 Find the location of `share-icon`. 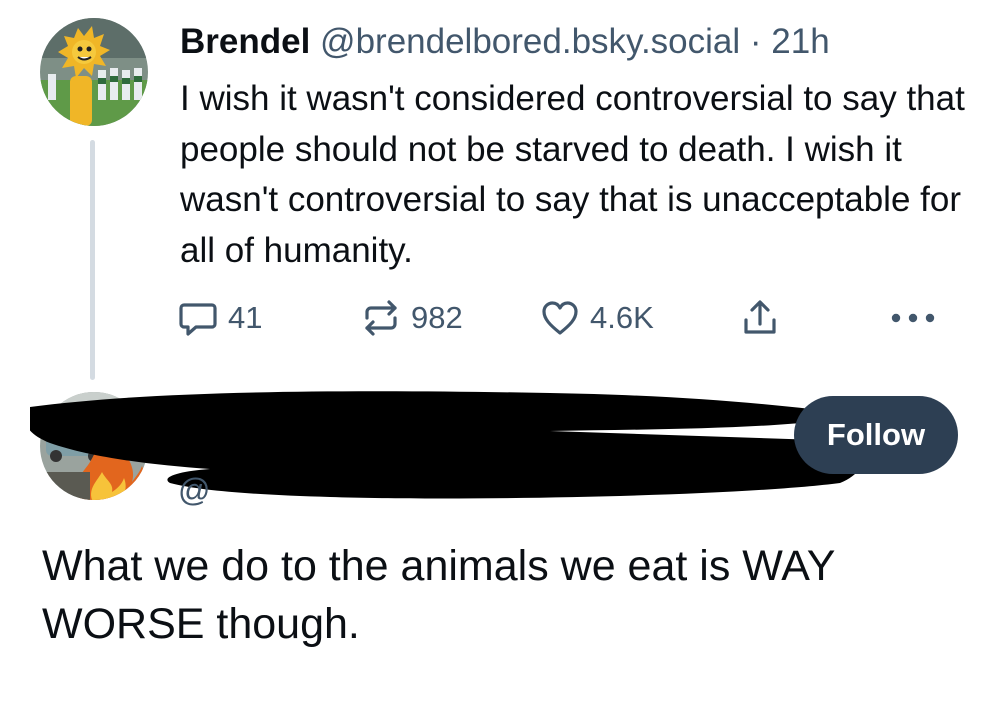

share-icon is located at coordinates (760, 317).